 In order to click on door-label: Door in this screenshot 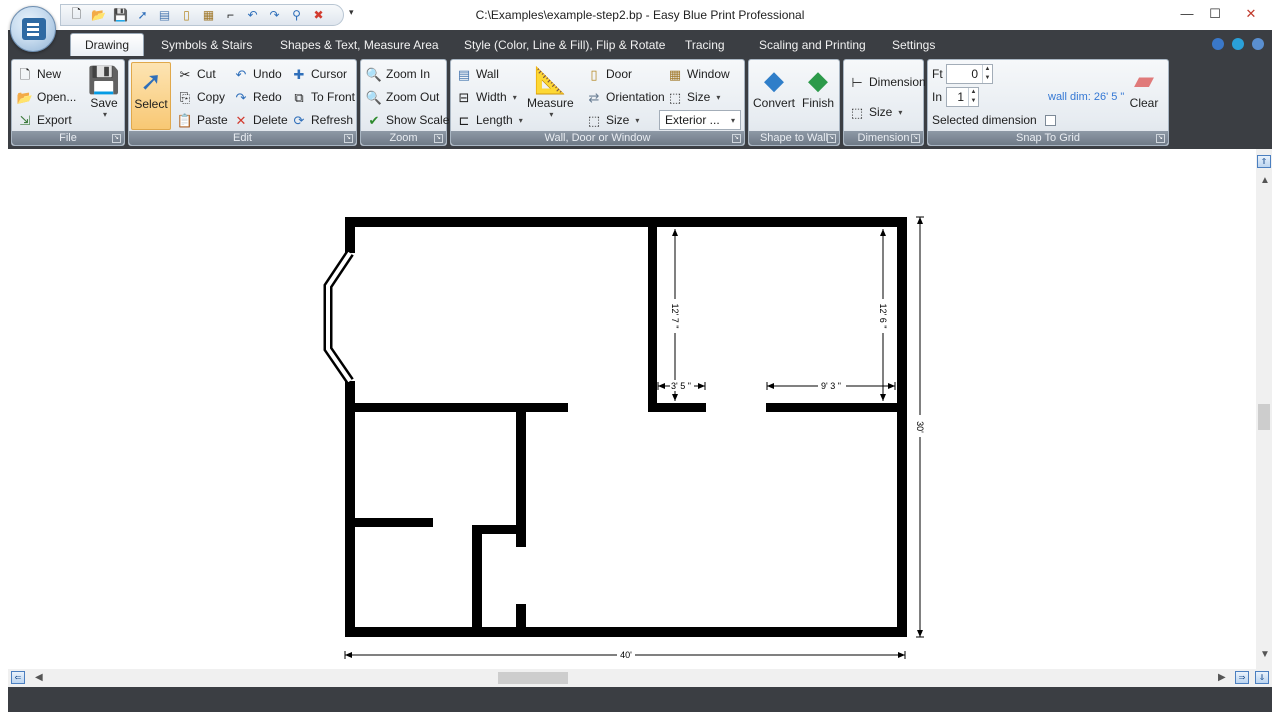, I will do `click(619, 74)`.